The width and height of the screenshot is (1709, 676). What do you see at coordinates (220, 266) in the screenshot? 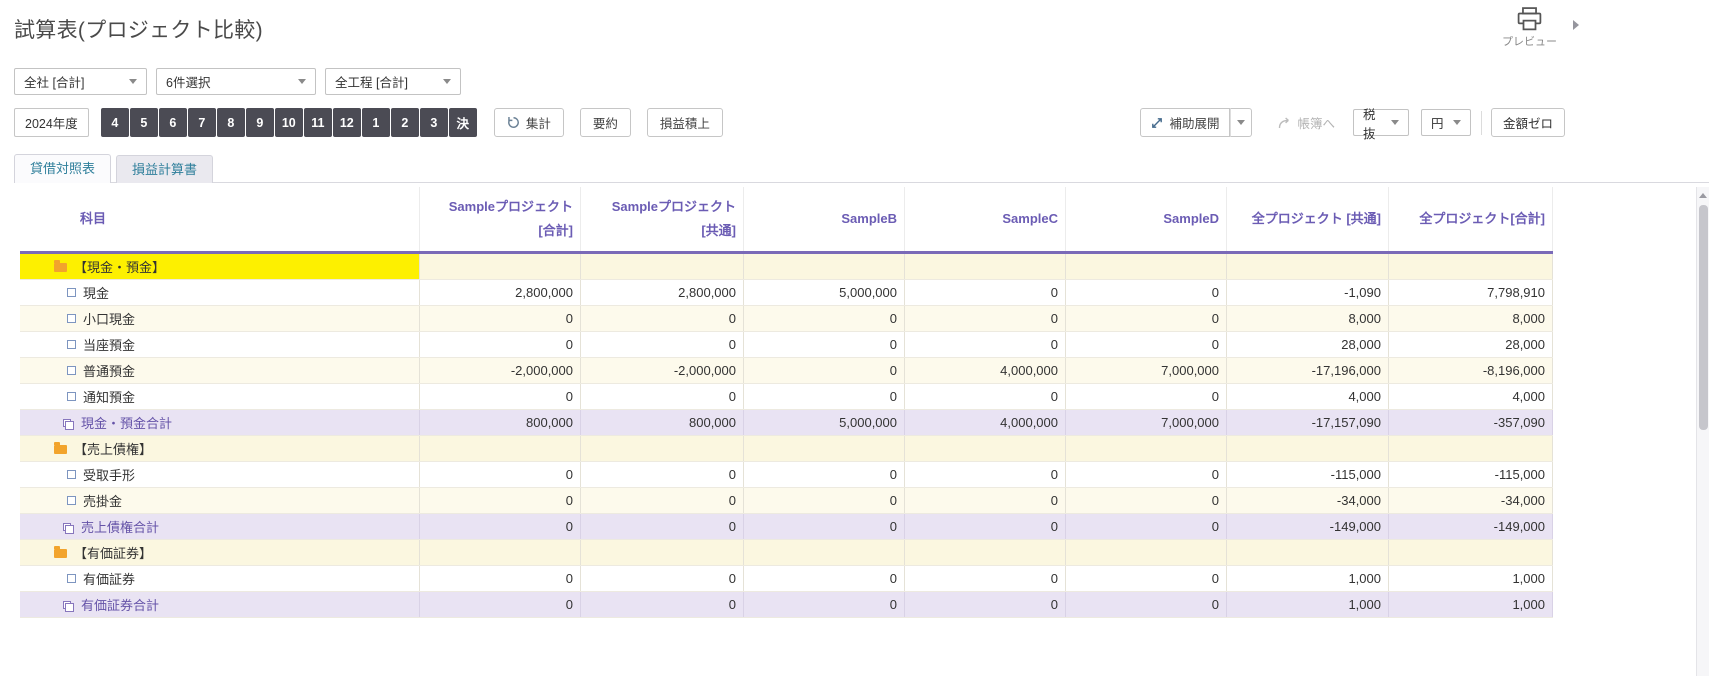
I see `account-label-cell: 【現金・預金】` at bounding box center [220, 266].